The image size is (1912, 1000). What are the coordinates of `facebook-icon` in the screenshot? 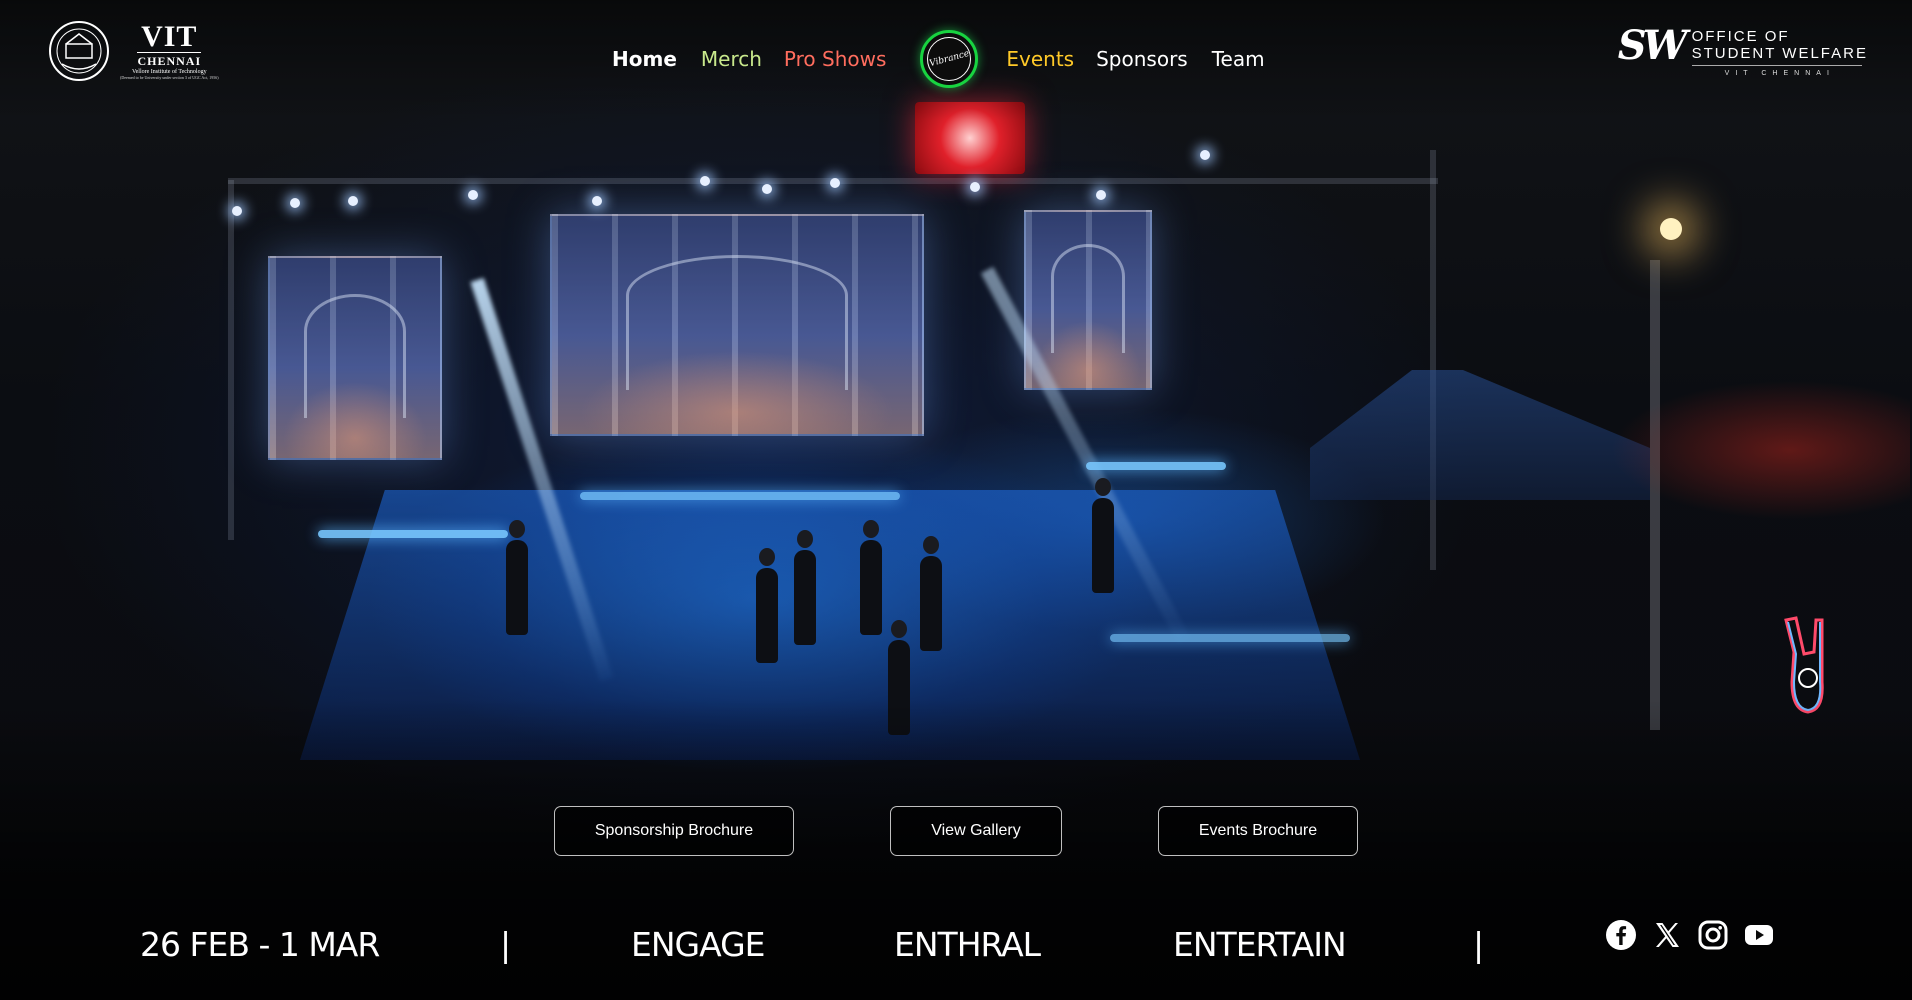 It's located at (1621, 935).